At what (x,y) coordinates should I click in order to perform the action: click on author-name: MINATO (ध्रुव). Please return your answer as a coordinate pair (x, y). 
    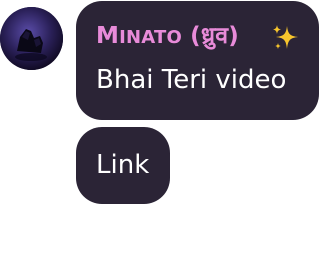
    Looking at the image, I should click on (167, 37).